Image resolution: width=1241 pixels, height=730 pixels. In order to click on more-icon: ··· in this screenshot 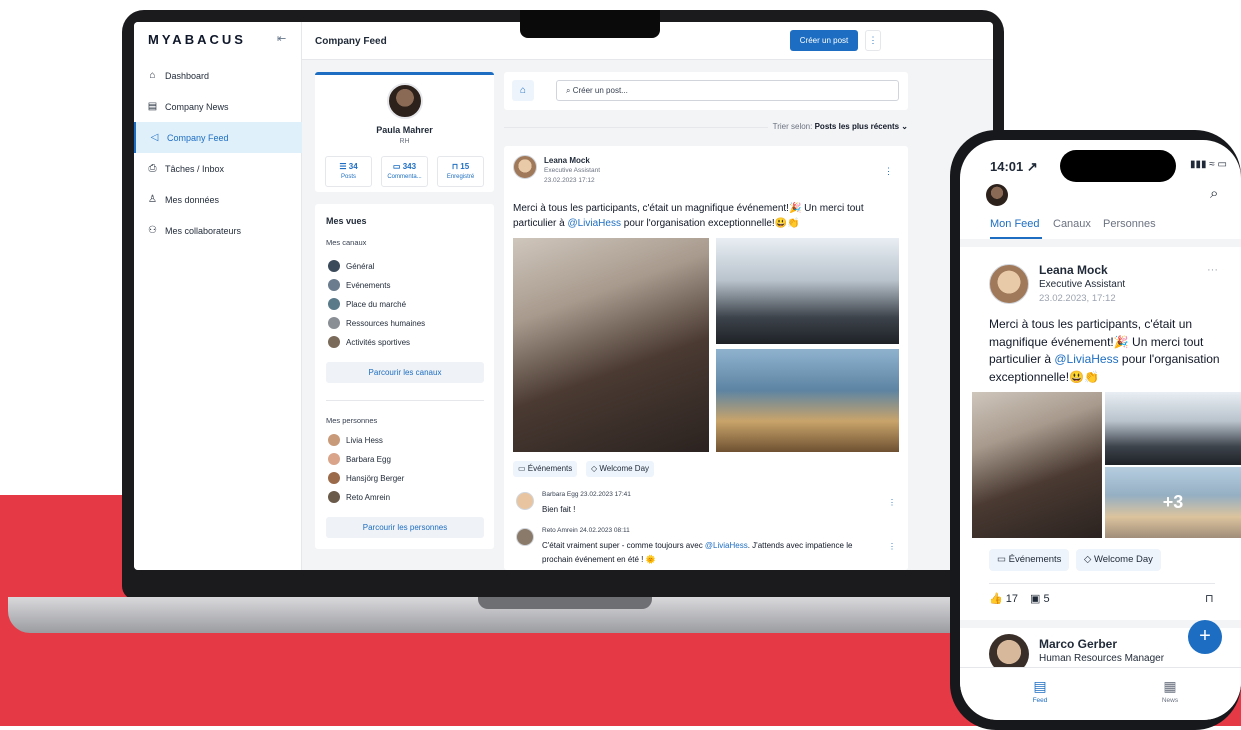, I will do `click(1212, 270)`.